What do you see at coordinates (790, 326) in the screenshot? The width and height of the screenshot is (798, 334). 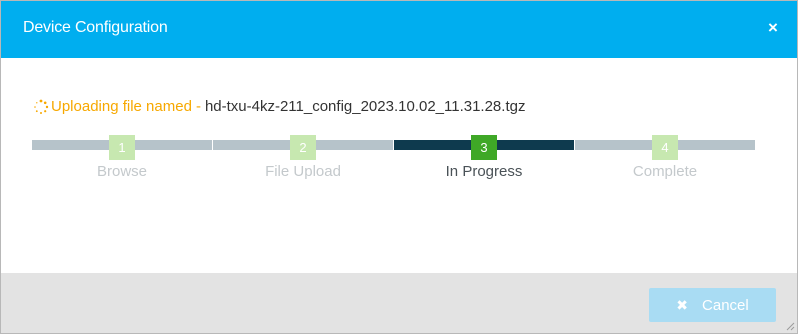 I see `resize-grip-icon` at bounding box center [790, 326].